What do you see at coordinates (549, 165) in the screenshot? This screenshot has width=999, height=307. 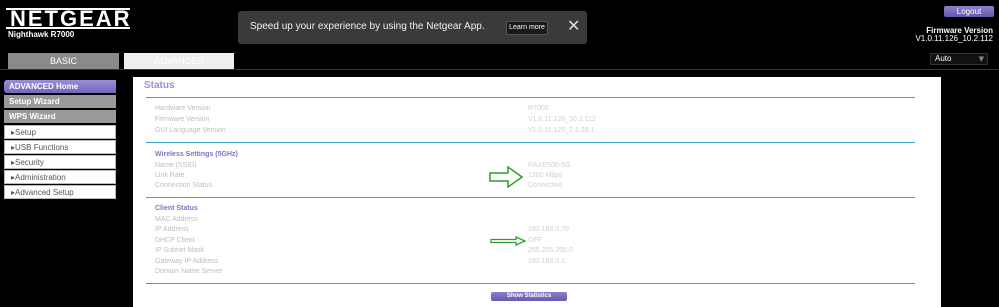 I see `ssid-value: RAXE500-5G` at bounding box center [549, 165].